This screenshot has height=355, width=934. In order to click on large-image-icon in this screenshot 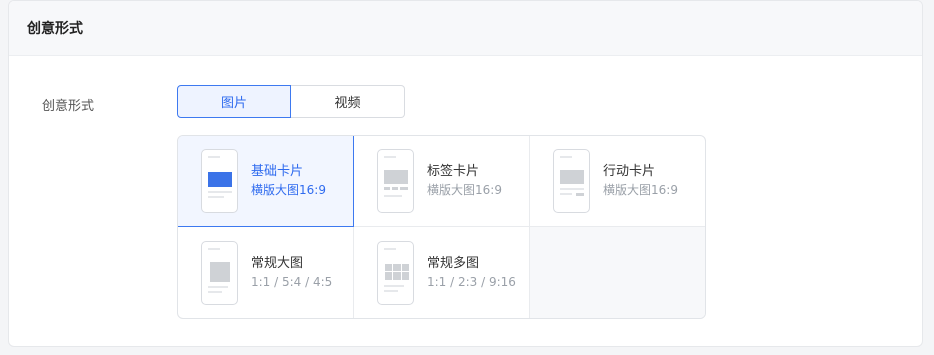, I will do `click(219, 272)`.